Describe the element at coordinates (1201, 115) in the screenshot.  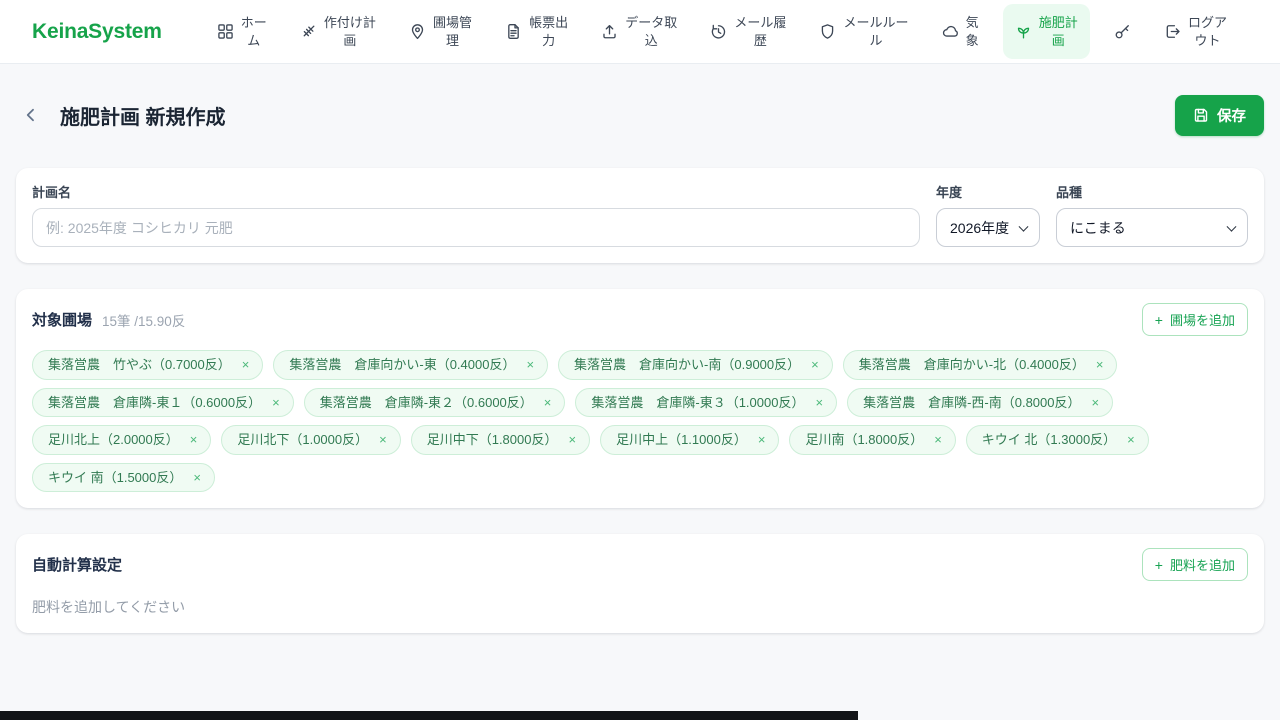
I see `save-icon` at that location.